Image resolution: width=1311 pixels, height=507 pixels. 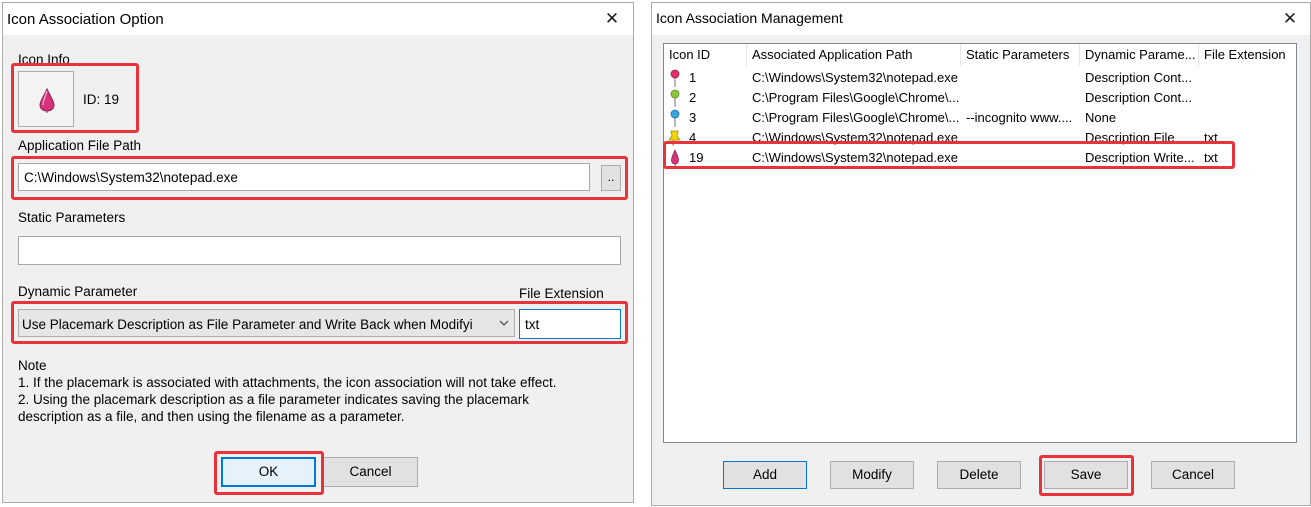 I want to click on icon-id-text: ID: 19, so click(x=101, y=99).